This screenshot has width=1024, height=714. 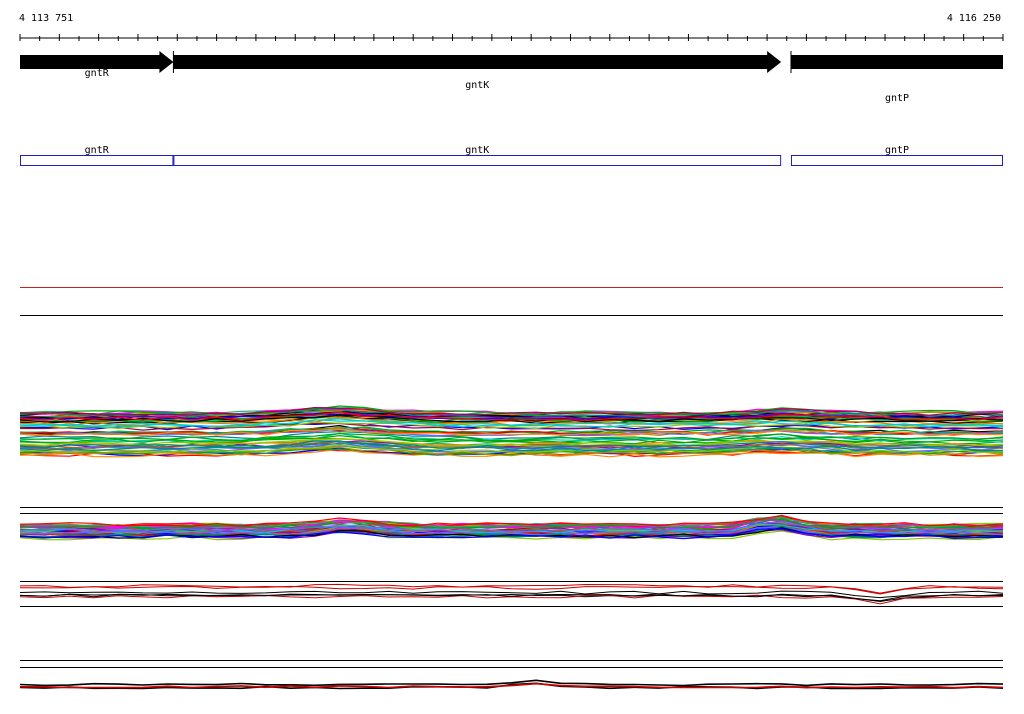 I want to click on gene-label-gntP: gntP, so click(x=897, y=98).